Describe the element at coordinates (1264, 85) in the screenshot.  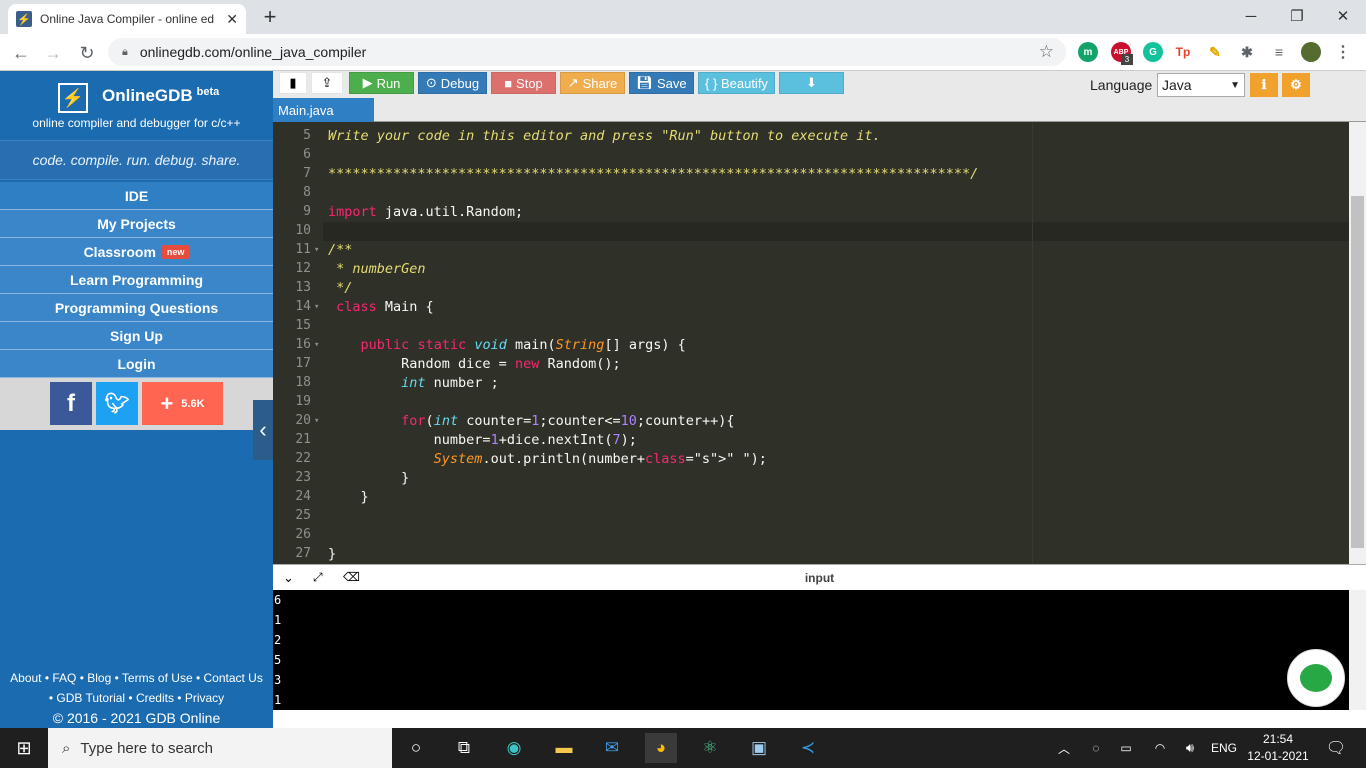
I see `info-button: ℹ` at that location.